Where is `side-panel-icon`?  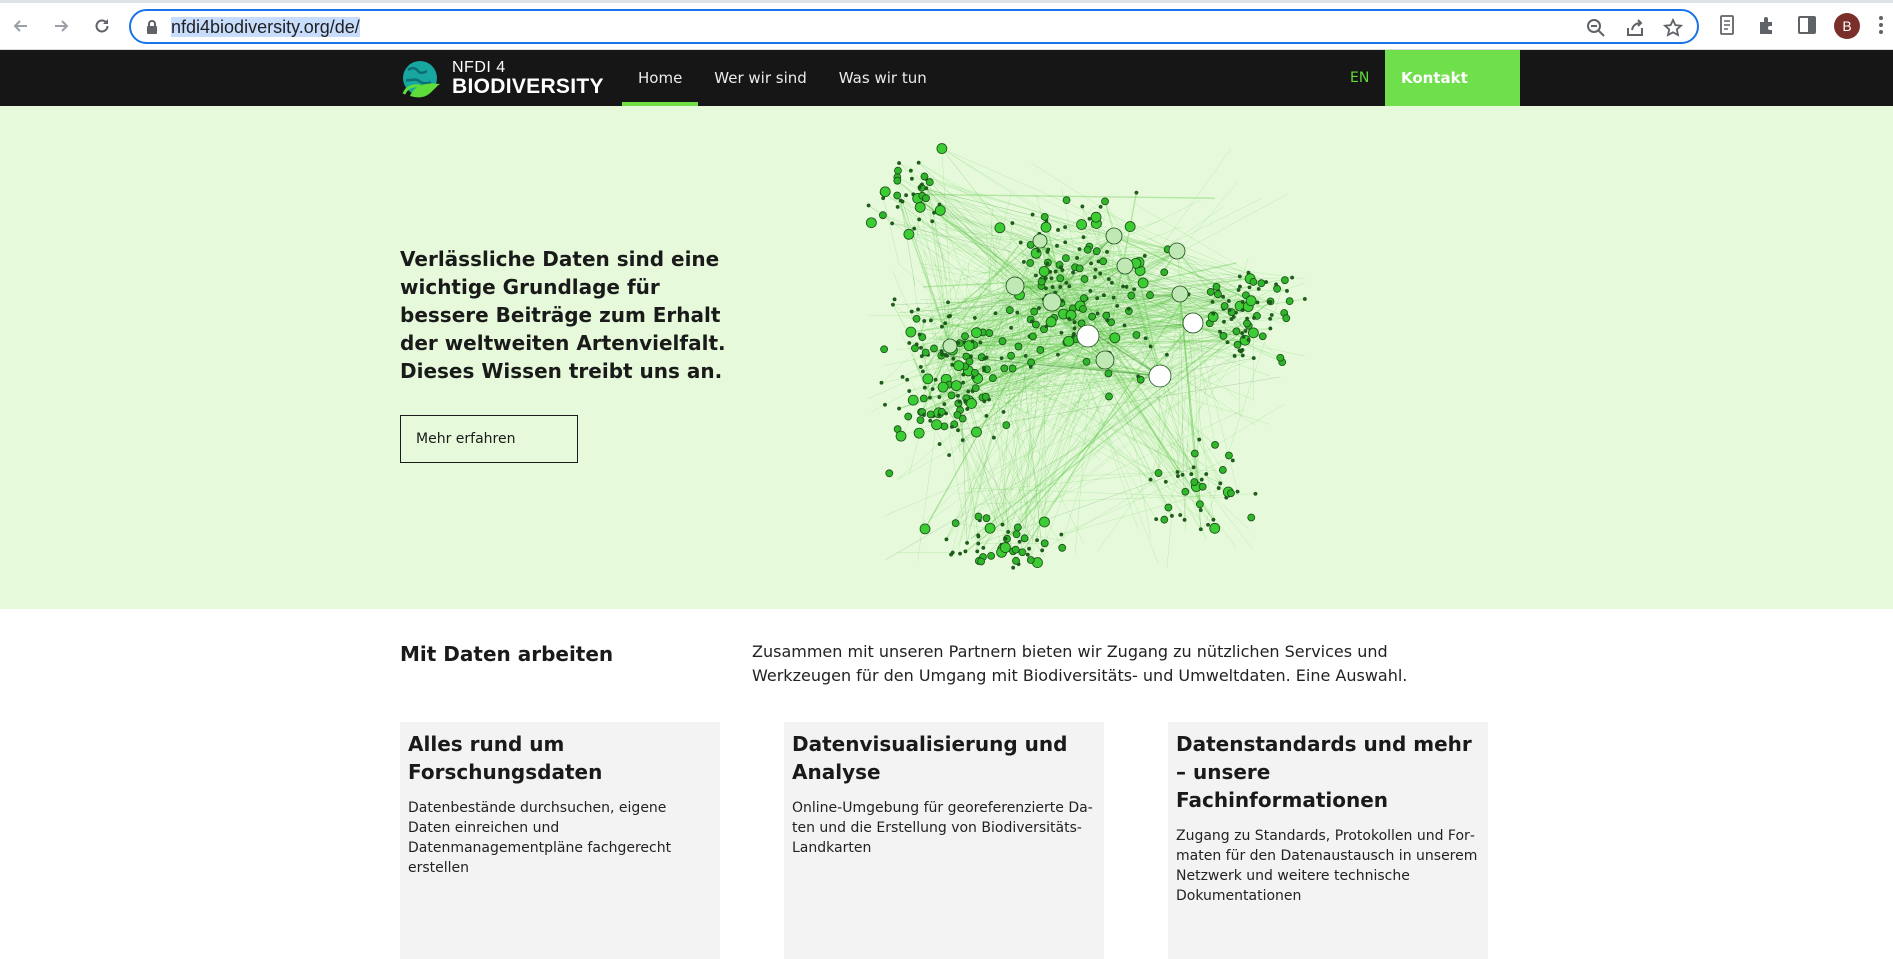
side-panel-icon is located at coordinates (1807, 25).